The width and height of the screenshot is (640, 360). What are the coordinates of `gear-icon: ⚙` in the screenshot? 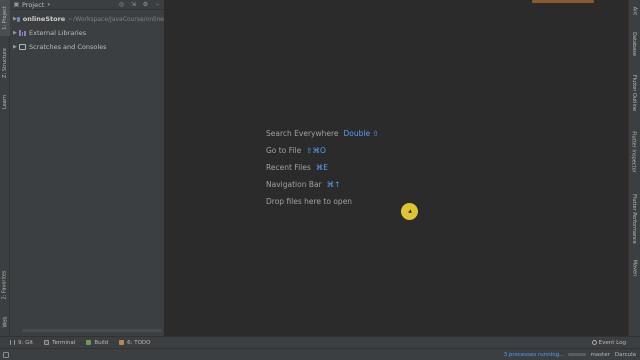 It's located at (145, 4).